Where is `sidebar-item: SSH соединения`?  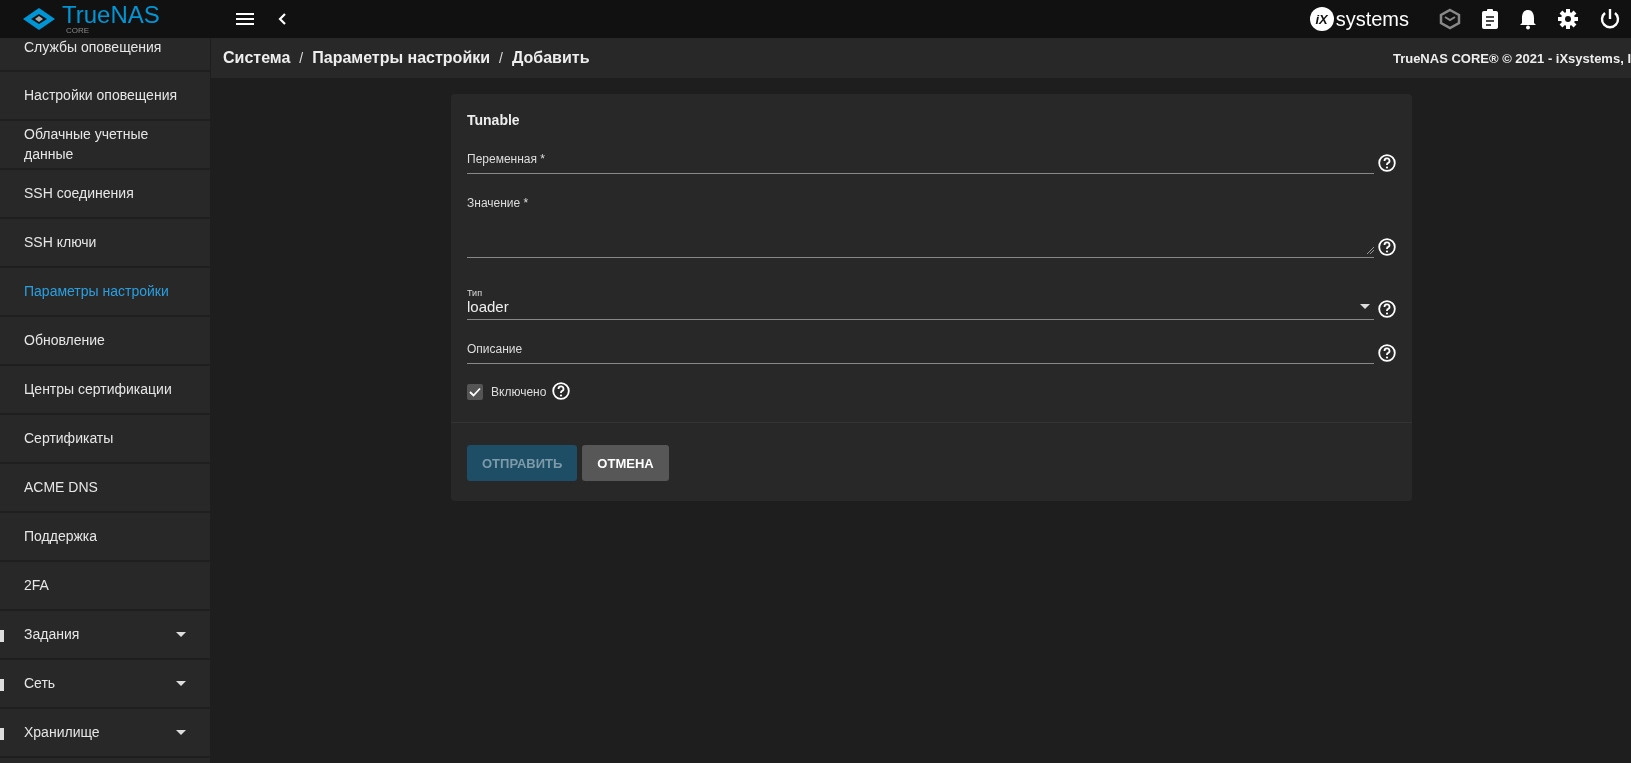
sidebar-item: SSH соединения is located at coordinates (79, 193).